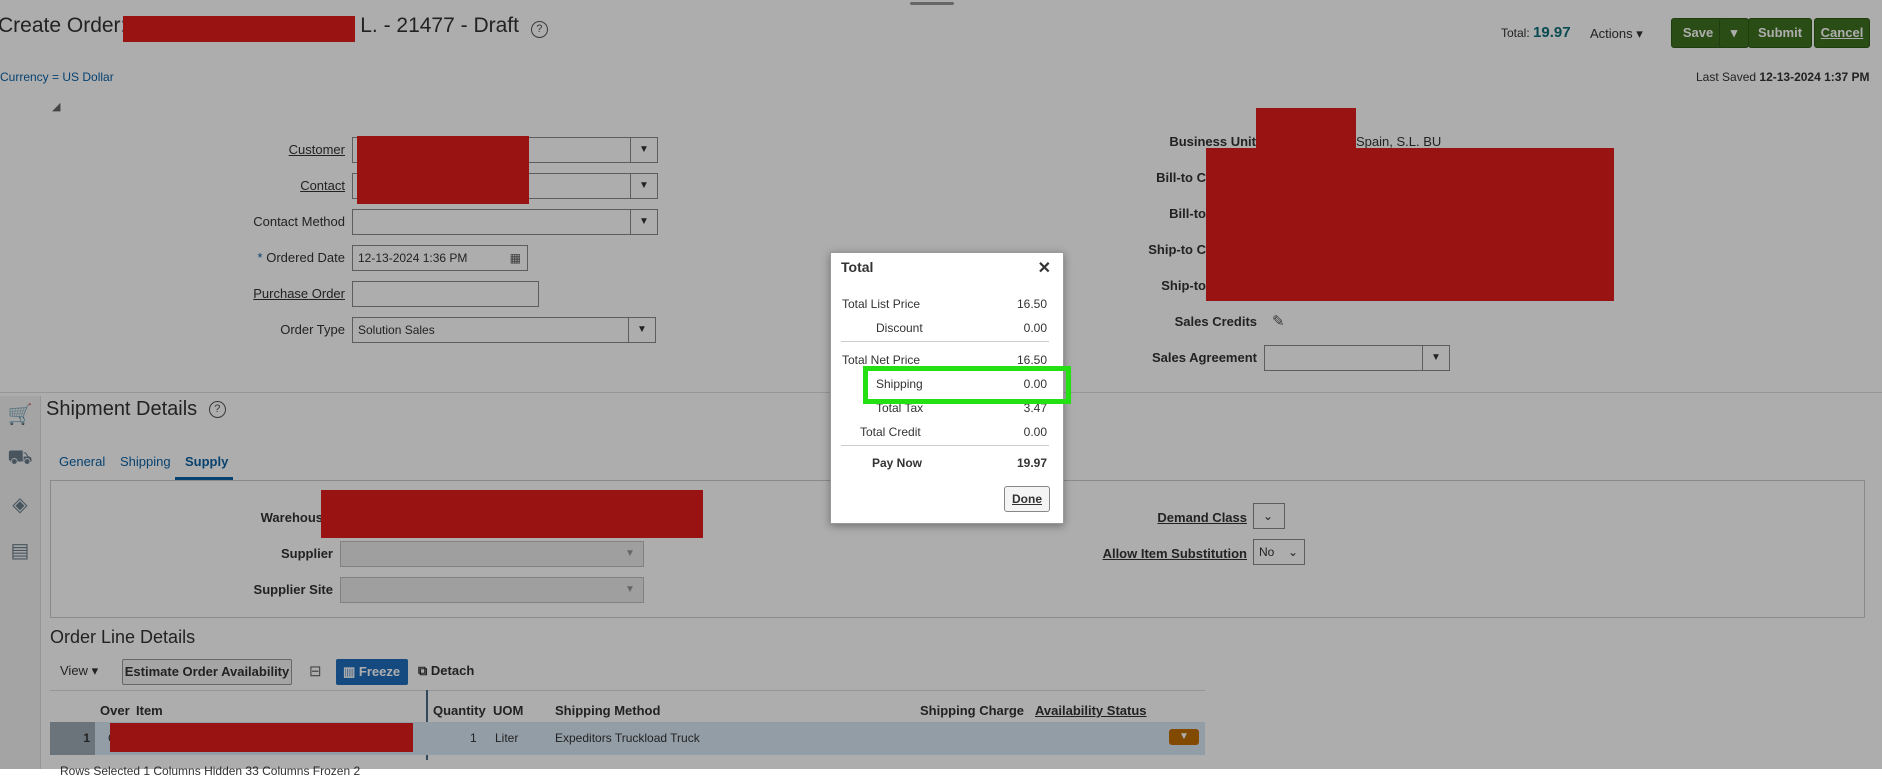  I want to click on pay-now-value: 19.97, so click(1031, 463).